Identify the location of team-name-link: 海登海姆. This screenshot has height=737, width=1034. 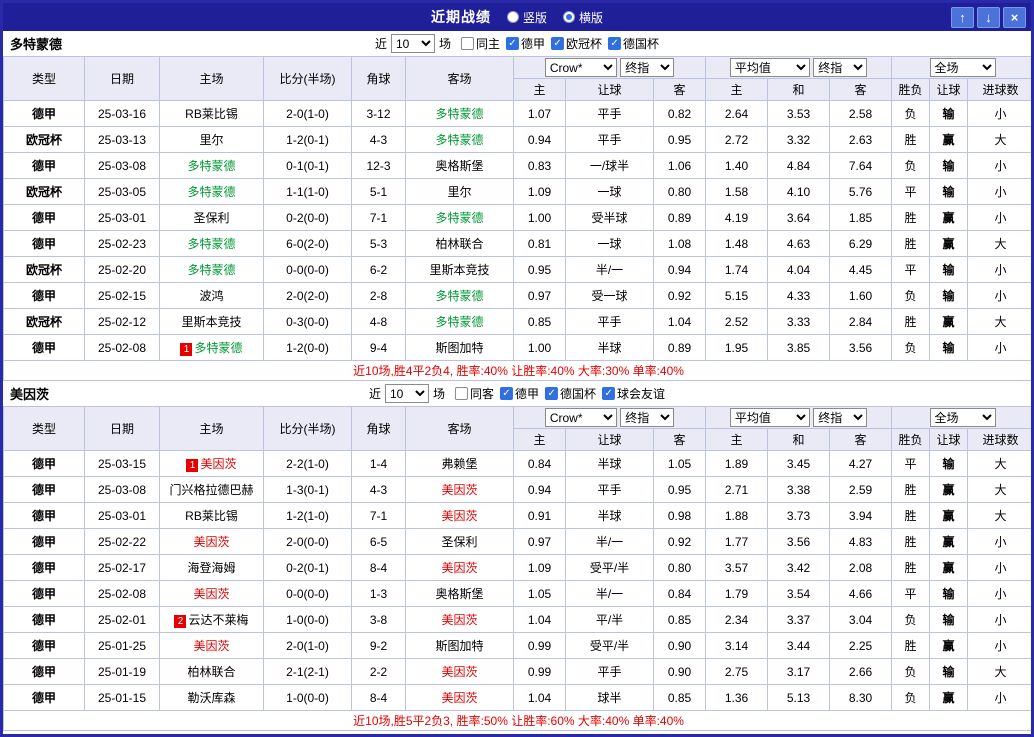
(211, 568).